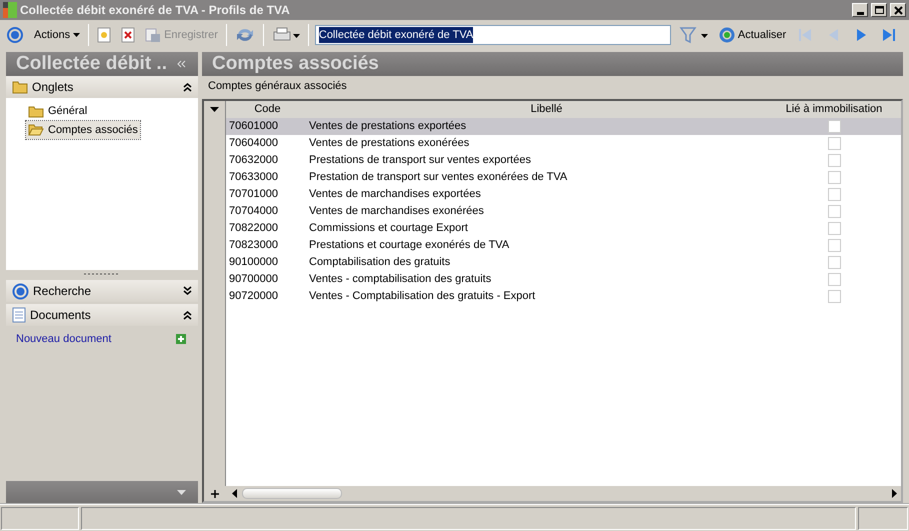  What do you see at coordinates (253, 194) in the screenshot?
I see `table-cell-text: 70701000` at bounding box center [253, 194].